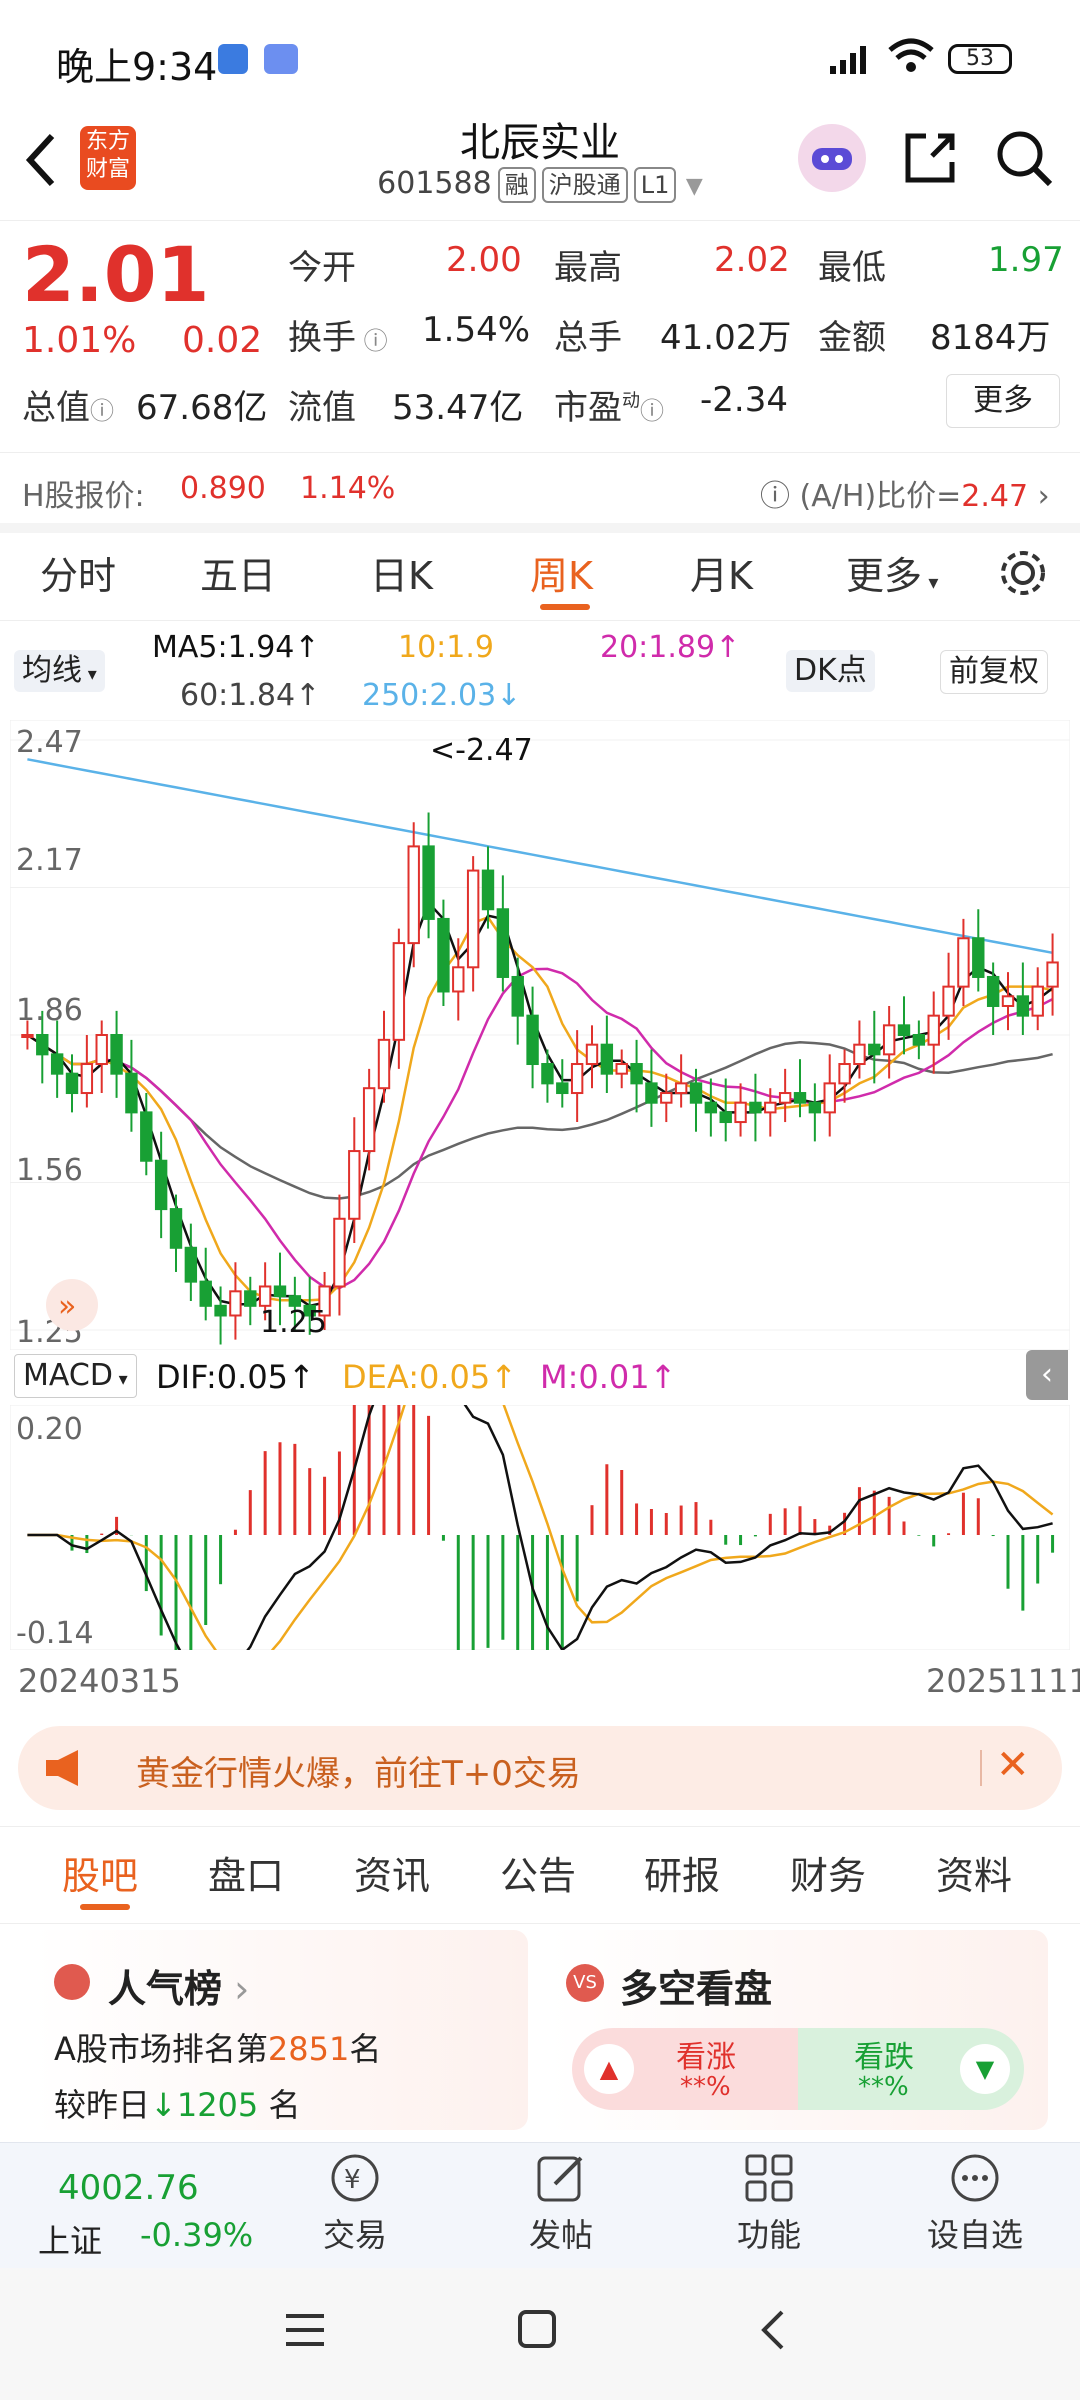 This screenshot has width=1080, height=2400. I want to click on dea-label: DEA:0.05↑, so click(430, 1377).